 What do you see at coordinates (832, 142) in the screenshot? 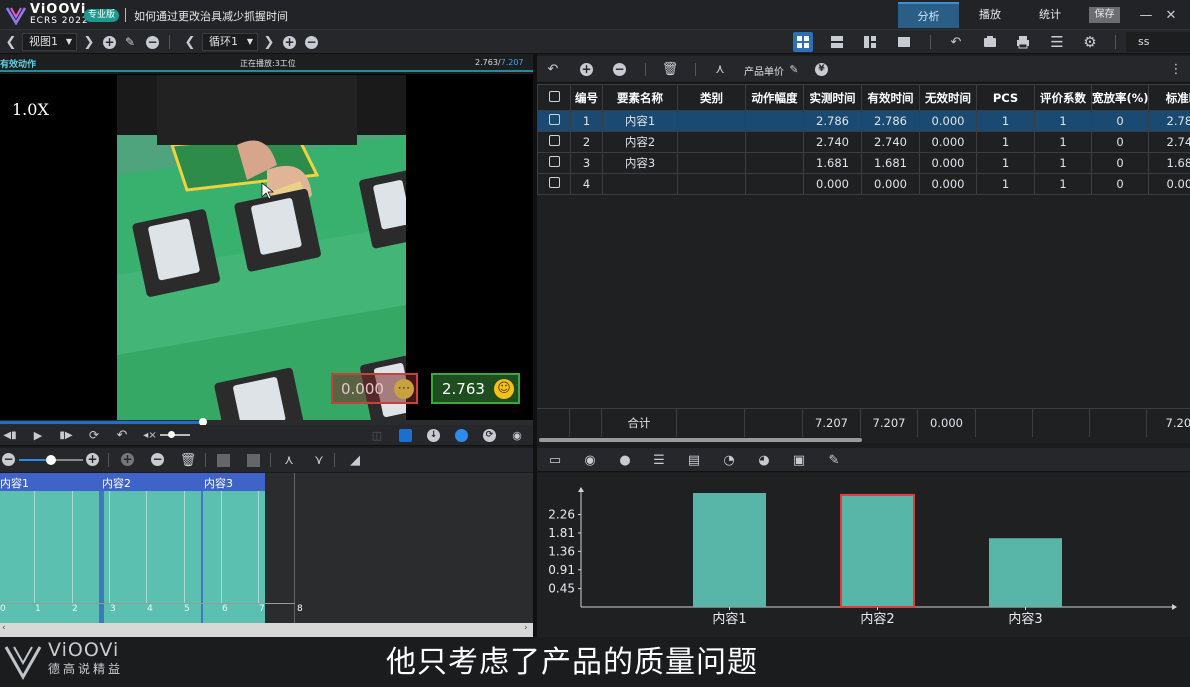
I see `cell-measured: 2.740` at bounding box center [832, 142].